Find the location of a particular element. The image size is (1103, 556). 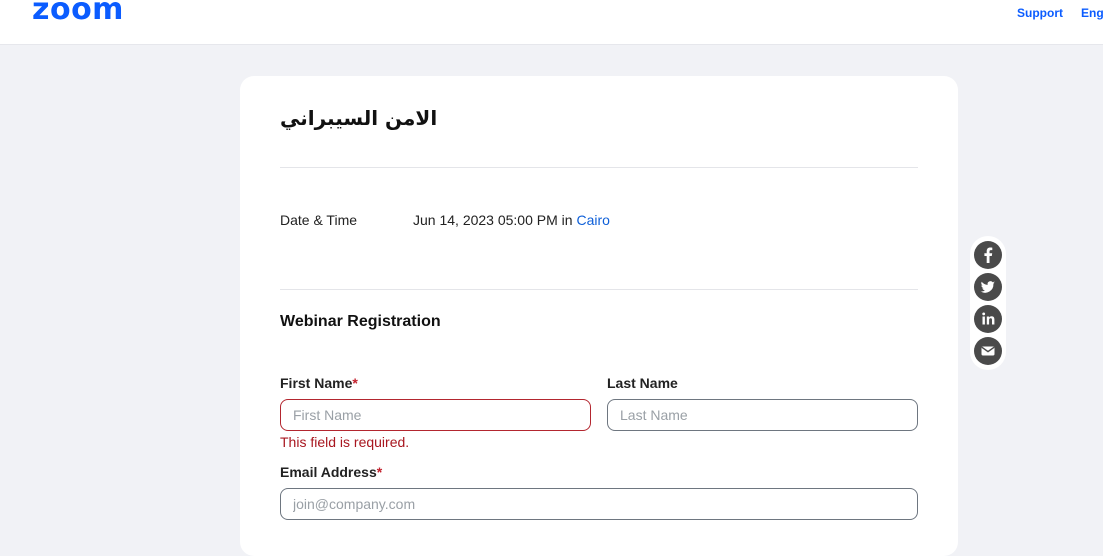

first-name-label: First Name* is located at coordinates (319, 383).